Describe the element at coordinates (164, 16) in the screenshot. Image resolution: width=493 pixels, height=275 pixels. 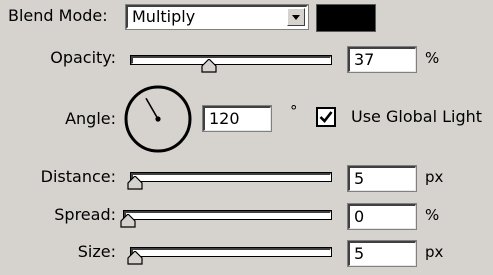
I see `blend-mode-value: Multiply` at that location.